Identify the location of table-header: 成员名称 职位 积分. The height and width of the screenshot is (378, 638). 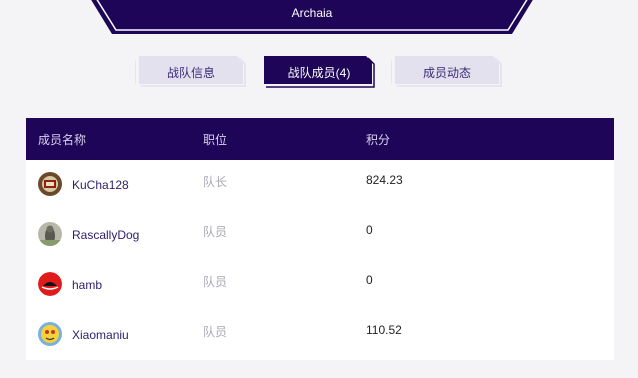
(320, 139).